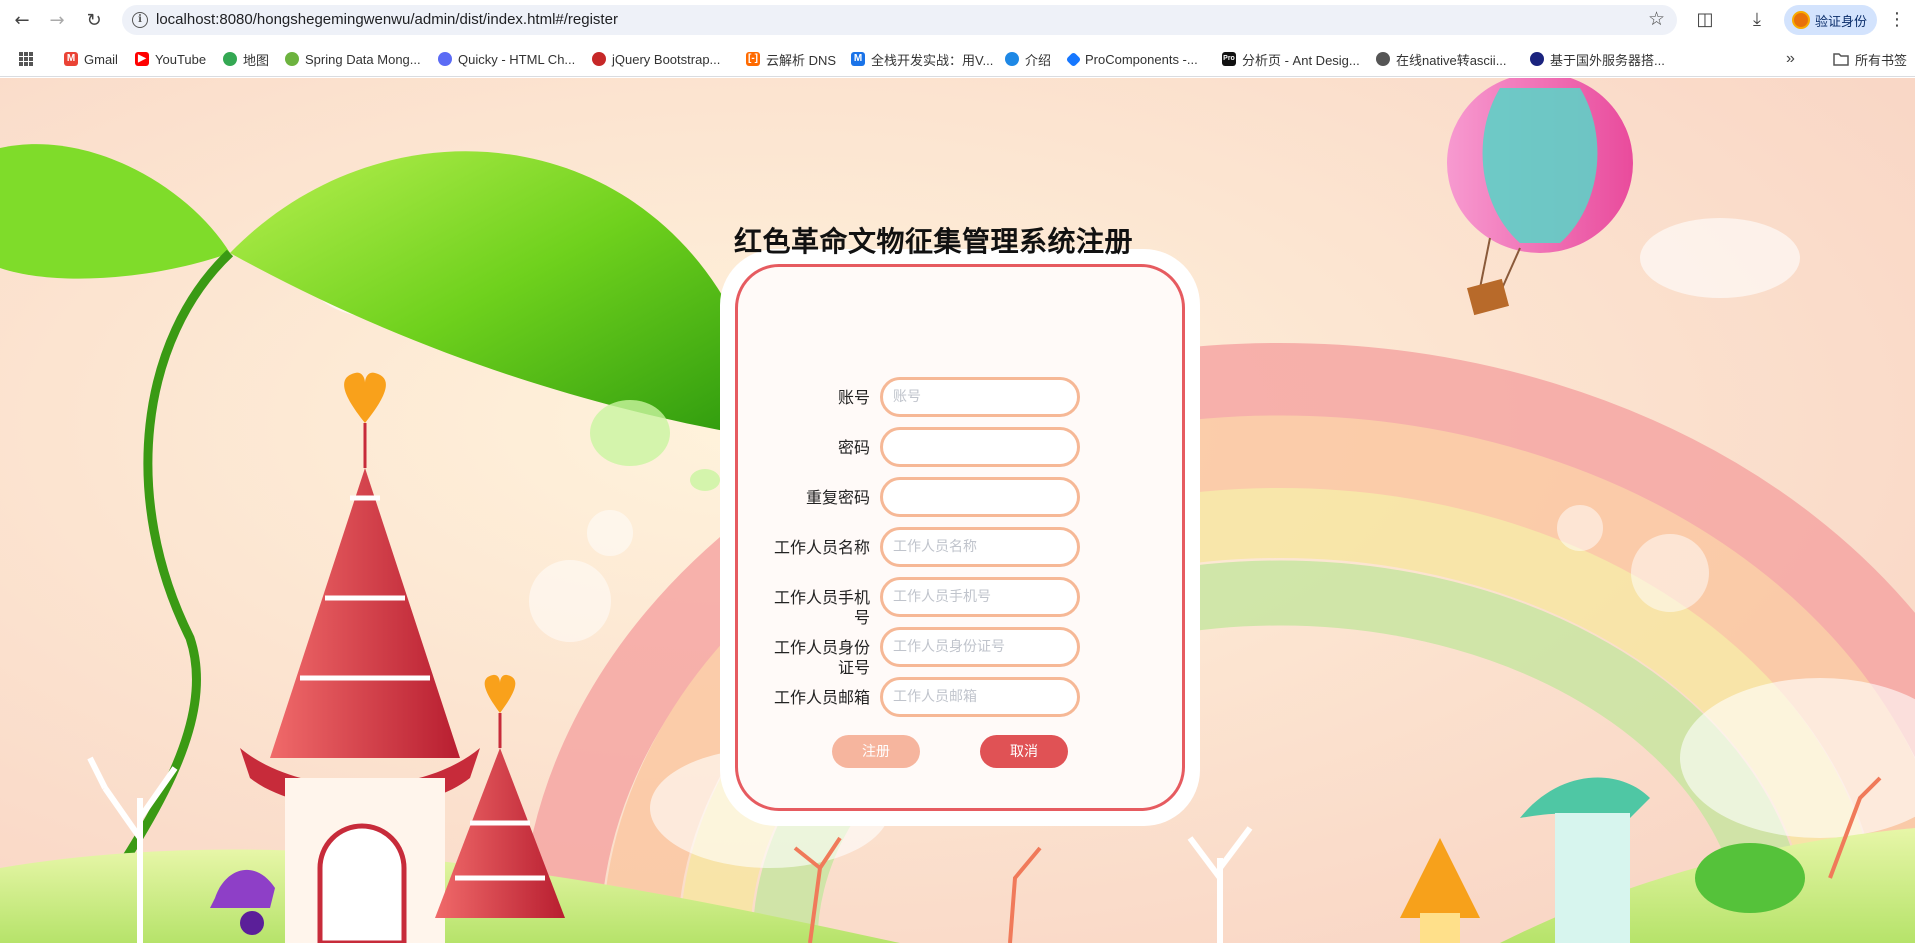  I want to click on bookmark-gmail: M Gmail, so click(91, 59).